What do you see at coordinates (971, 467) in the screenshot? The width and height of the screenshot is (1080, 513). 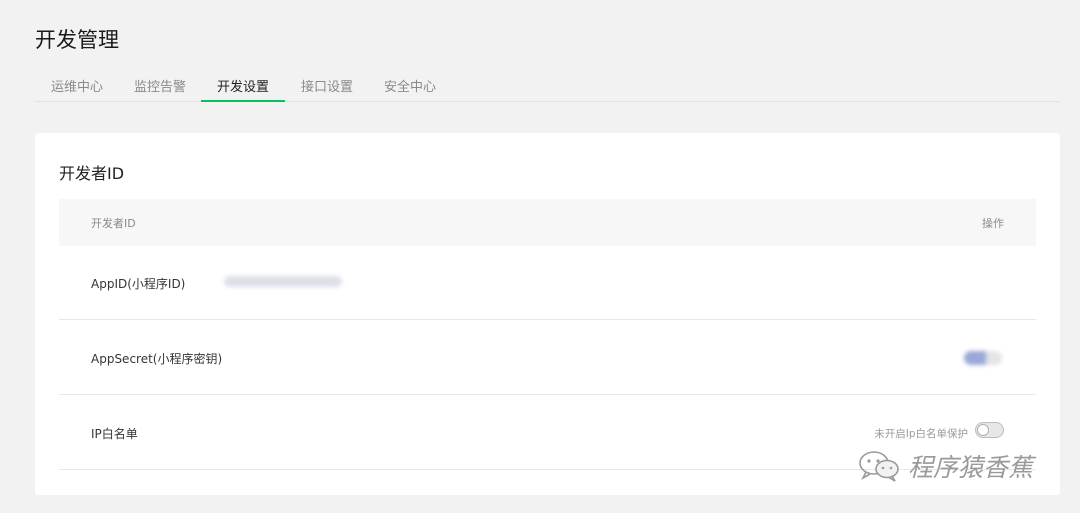 I see `watermark-text: 程序猿香蕉` at bounding box center [971, 467].